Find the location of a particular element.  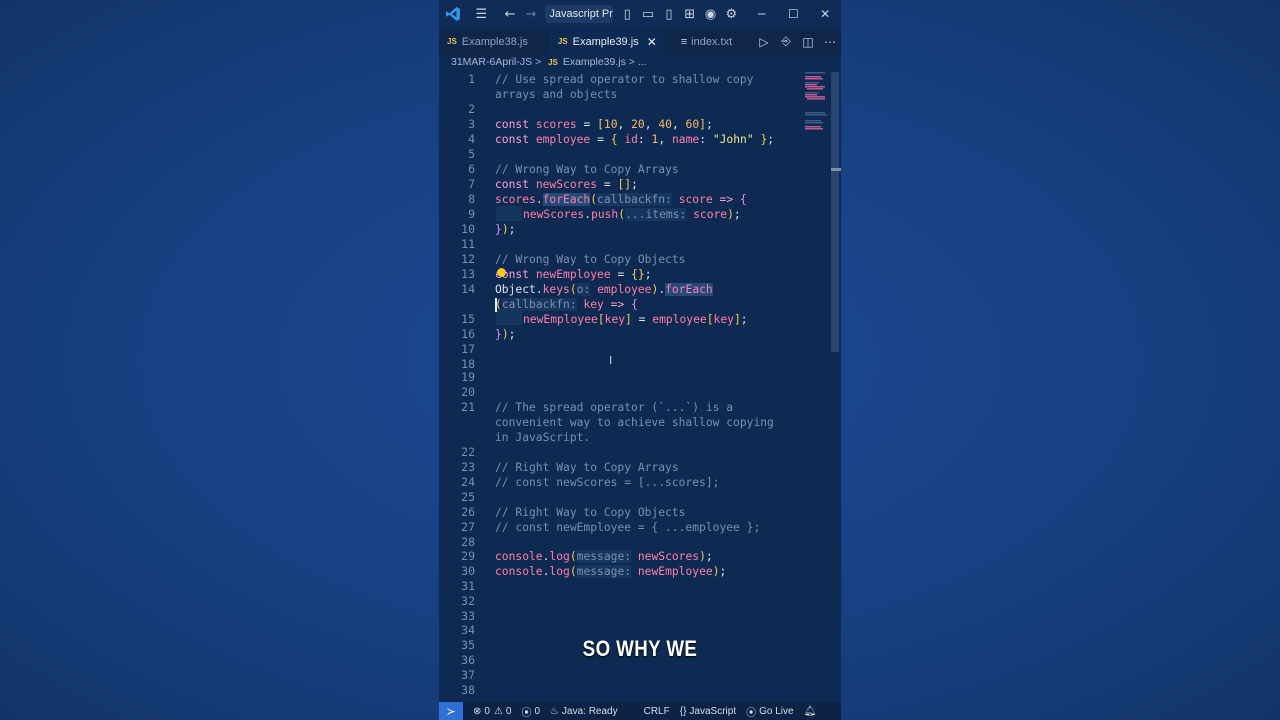

split-editor-icon: ◫ is located at coordinates (808, 42).